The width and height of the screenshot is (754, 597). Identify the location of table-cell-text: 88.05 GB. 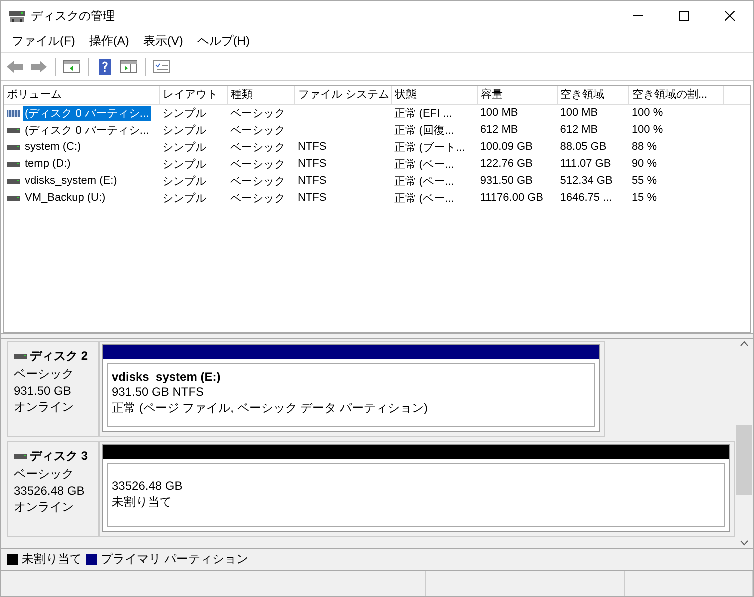
(583, 147).